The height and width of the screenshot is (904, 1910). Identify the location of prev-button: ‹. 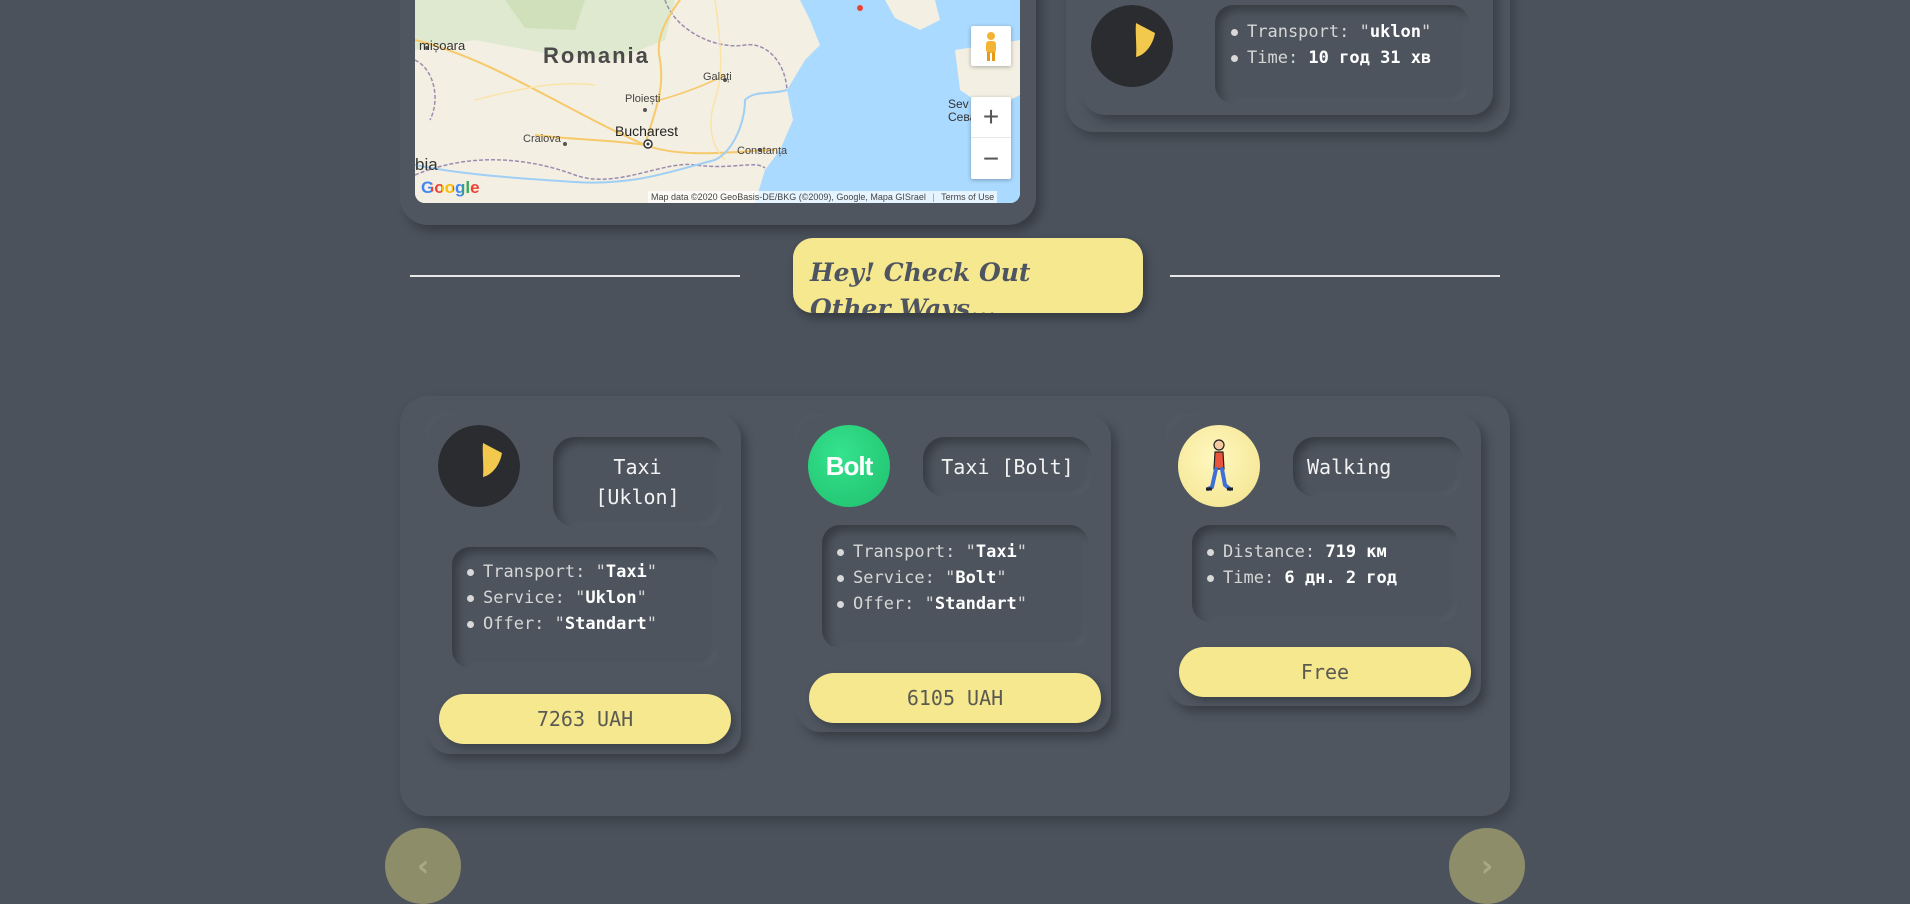
(423, 866).